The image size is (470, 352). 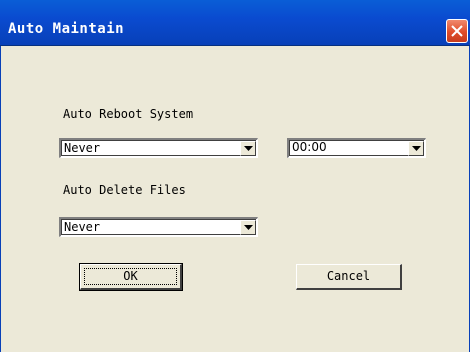 I want to click on cancel-button-label: Cancel, so click(x=348, y=276).